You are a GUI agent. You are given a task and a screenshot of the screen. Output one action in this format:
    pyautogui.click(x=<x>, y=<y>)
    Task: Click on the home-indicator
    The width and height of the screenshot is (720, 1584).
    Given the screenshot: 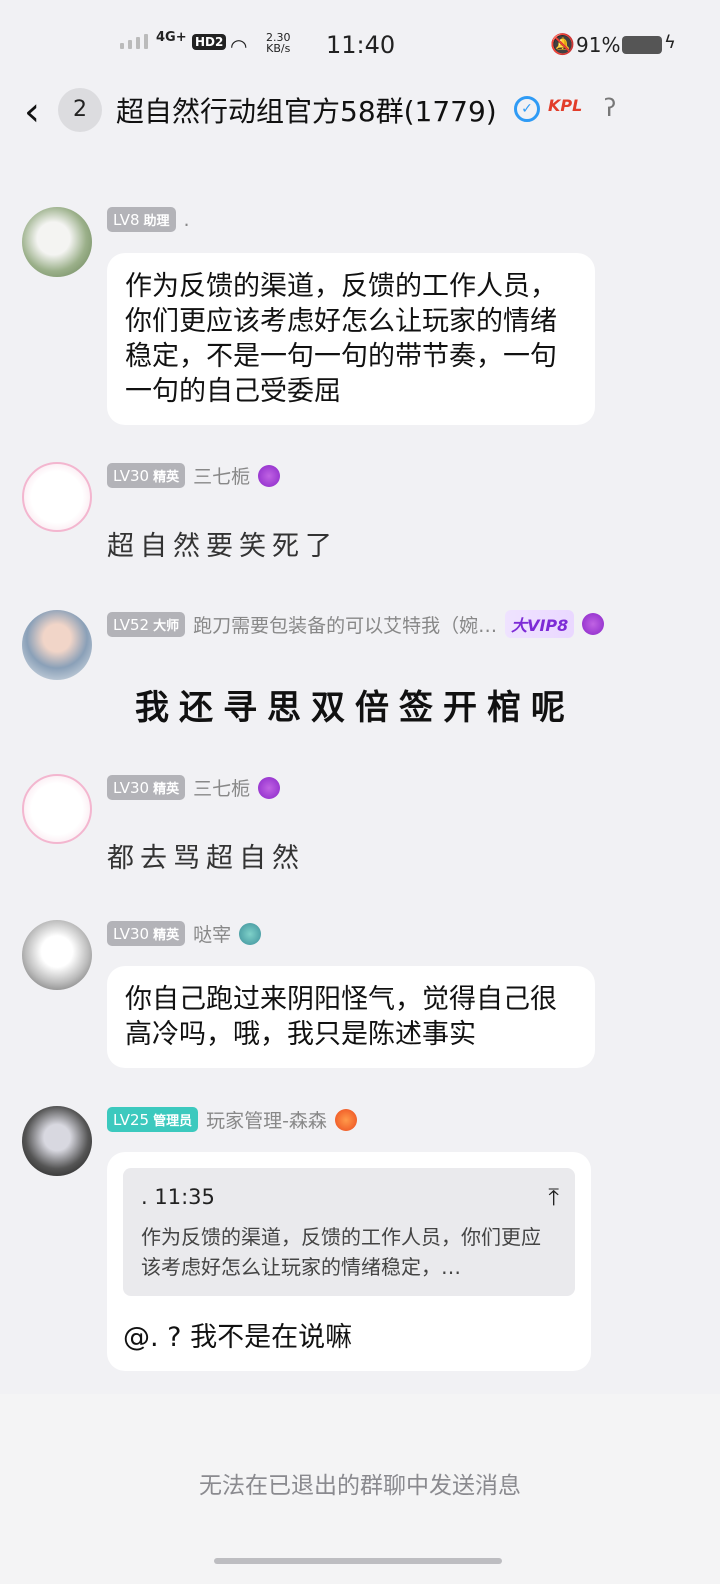 What is the action you would take?
    pyautogui.click(x=358, y=1561)
    